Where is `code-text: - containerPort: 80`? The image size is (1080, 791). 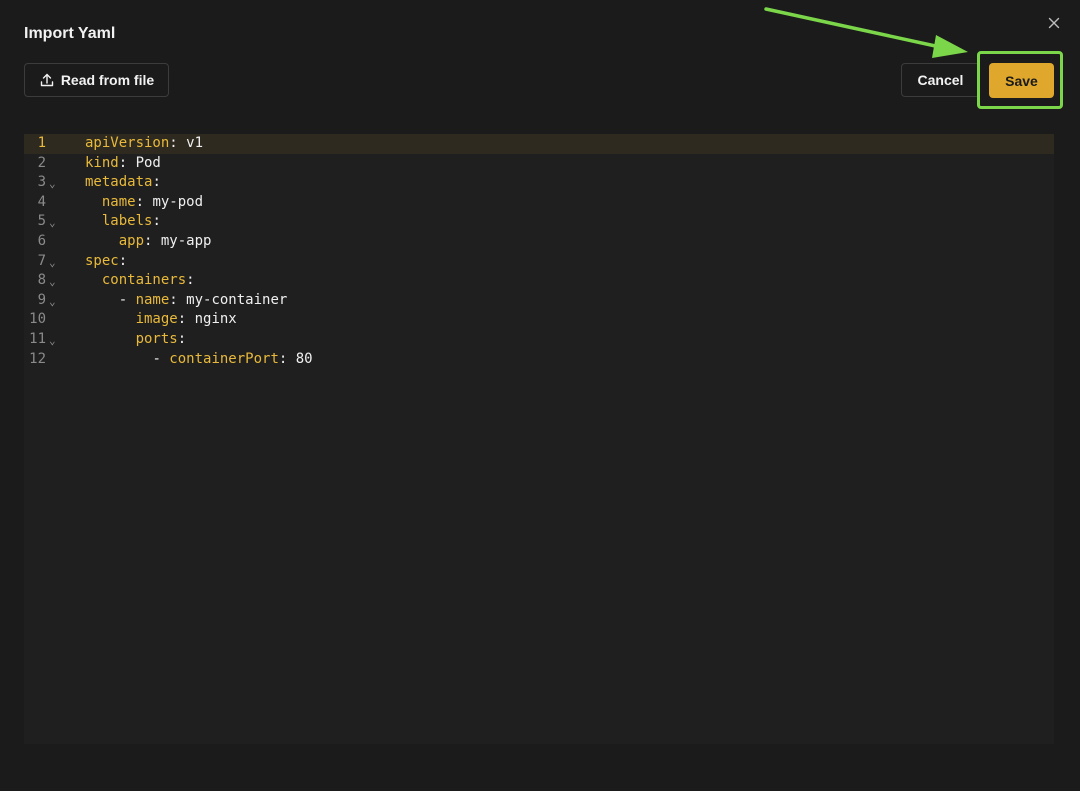 code-text: - containerPort: 80 is located at coordinates (199, 360).